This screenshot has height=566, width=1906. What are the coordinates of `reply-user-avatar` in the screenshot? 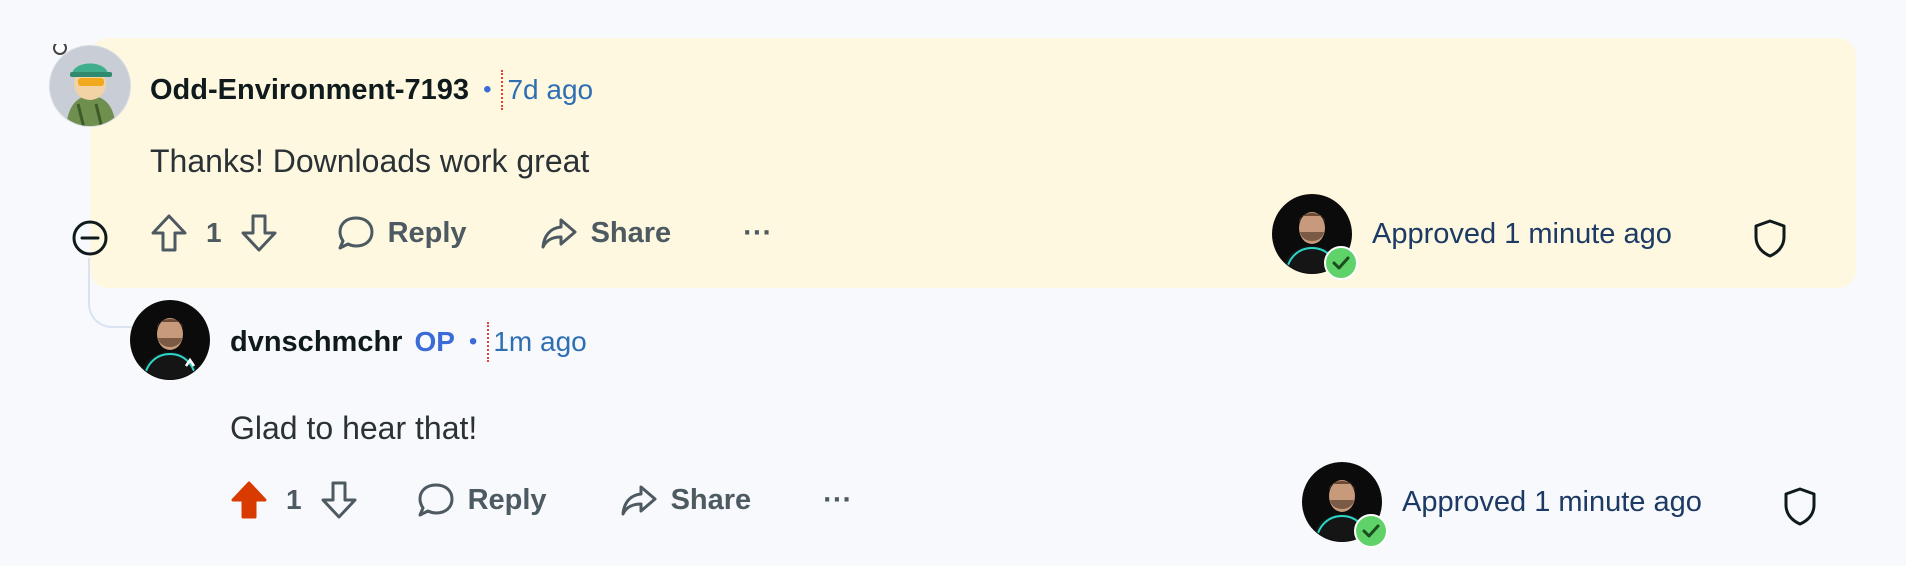 It's located at (170, 340).